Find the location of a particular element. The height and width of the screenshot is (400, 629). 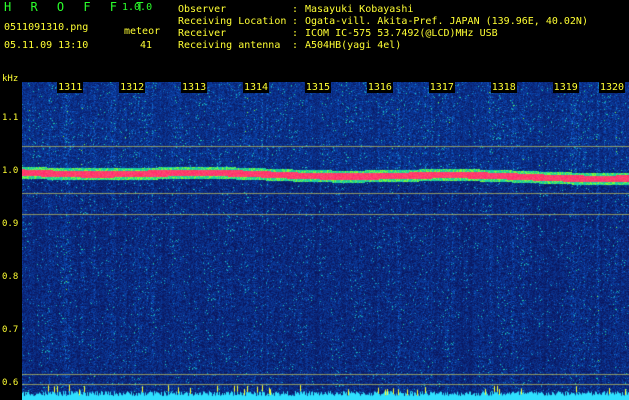

info-value-observer: Masayuki Kobayashi is located at coordinates (359, 9).